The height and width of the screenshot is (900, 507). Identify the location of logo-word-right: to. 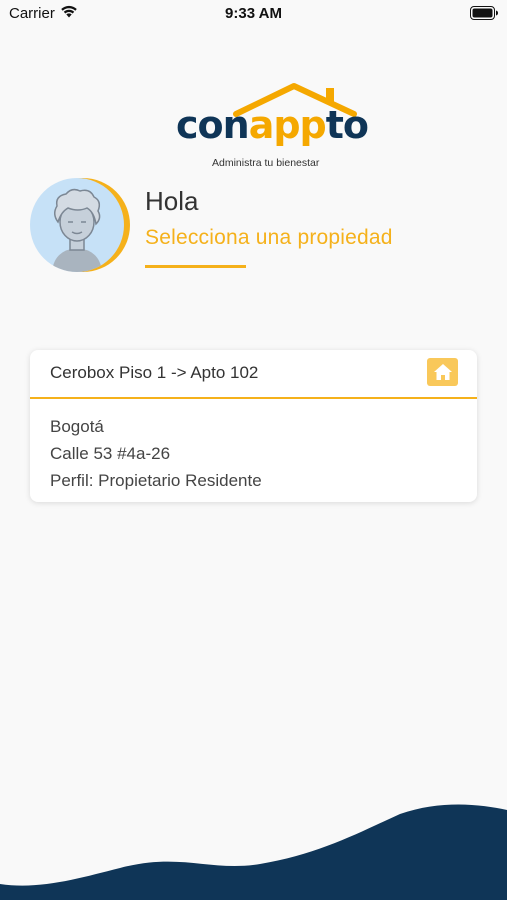
(347, 125).